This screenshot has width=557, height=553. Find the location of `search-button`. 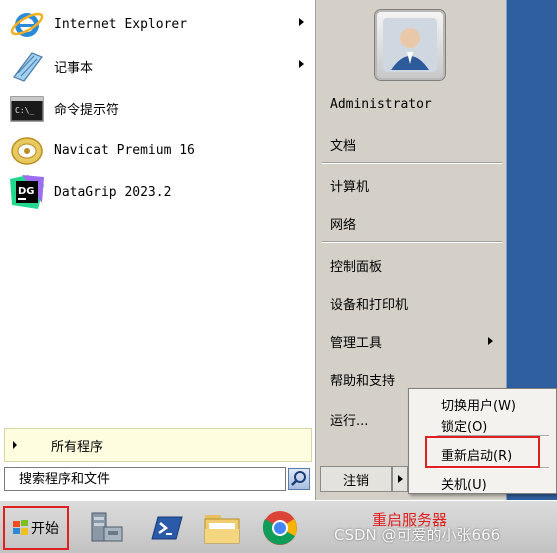

search-button is located at coordinates (299, 479).